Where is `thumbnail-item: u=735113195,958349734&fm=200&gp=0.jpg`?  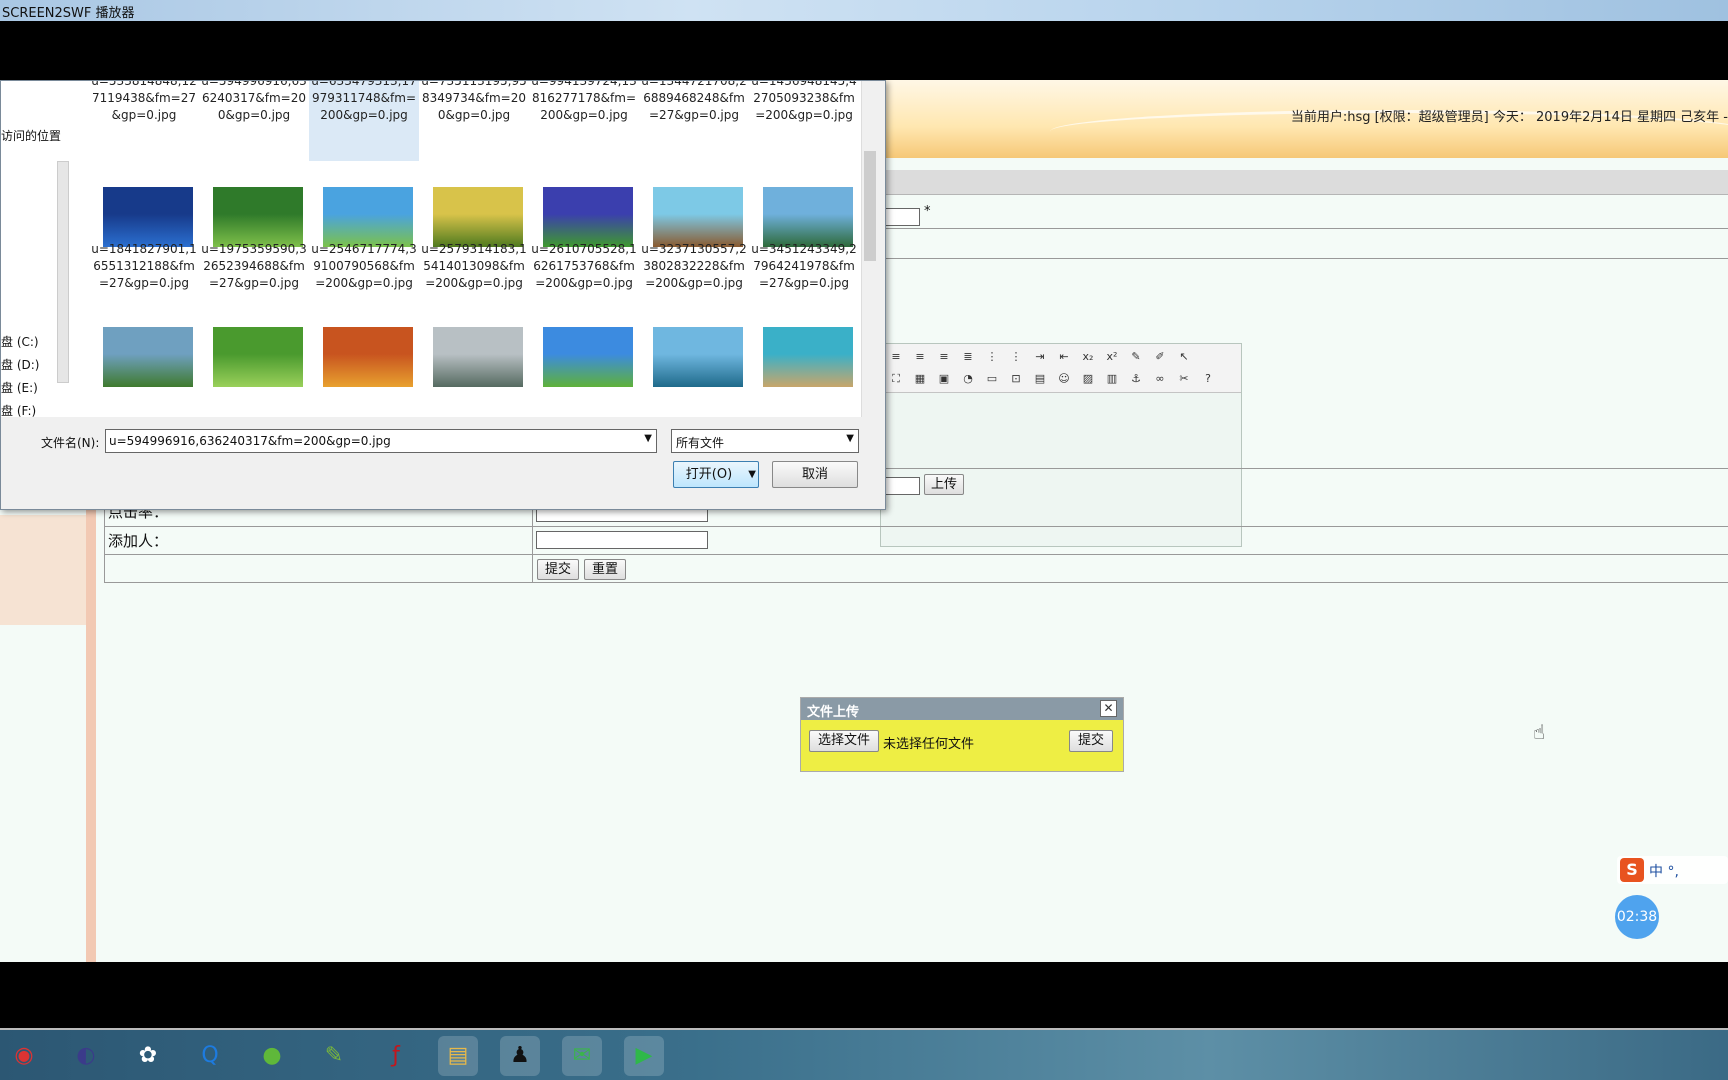 thumbnail-item: u=735113195,958349734&fm=200&gp=0.jpg is located at coordinates (474, 121).